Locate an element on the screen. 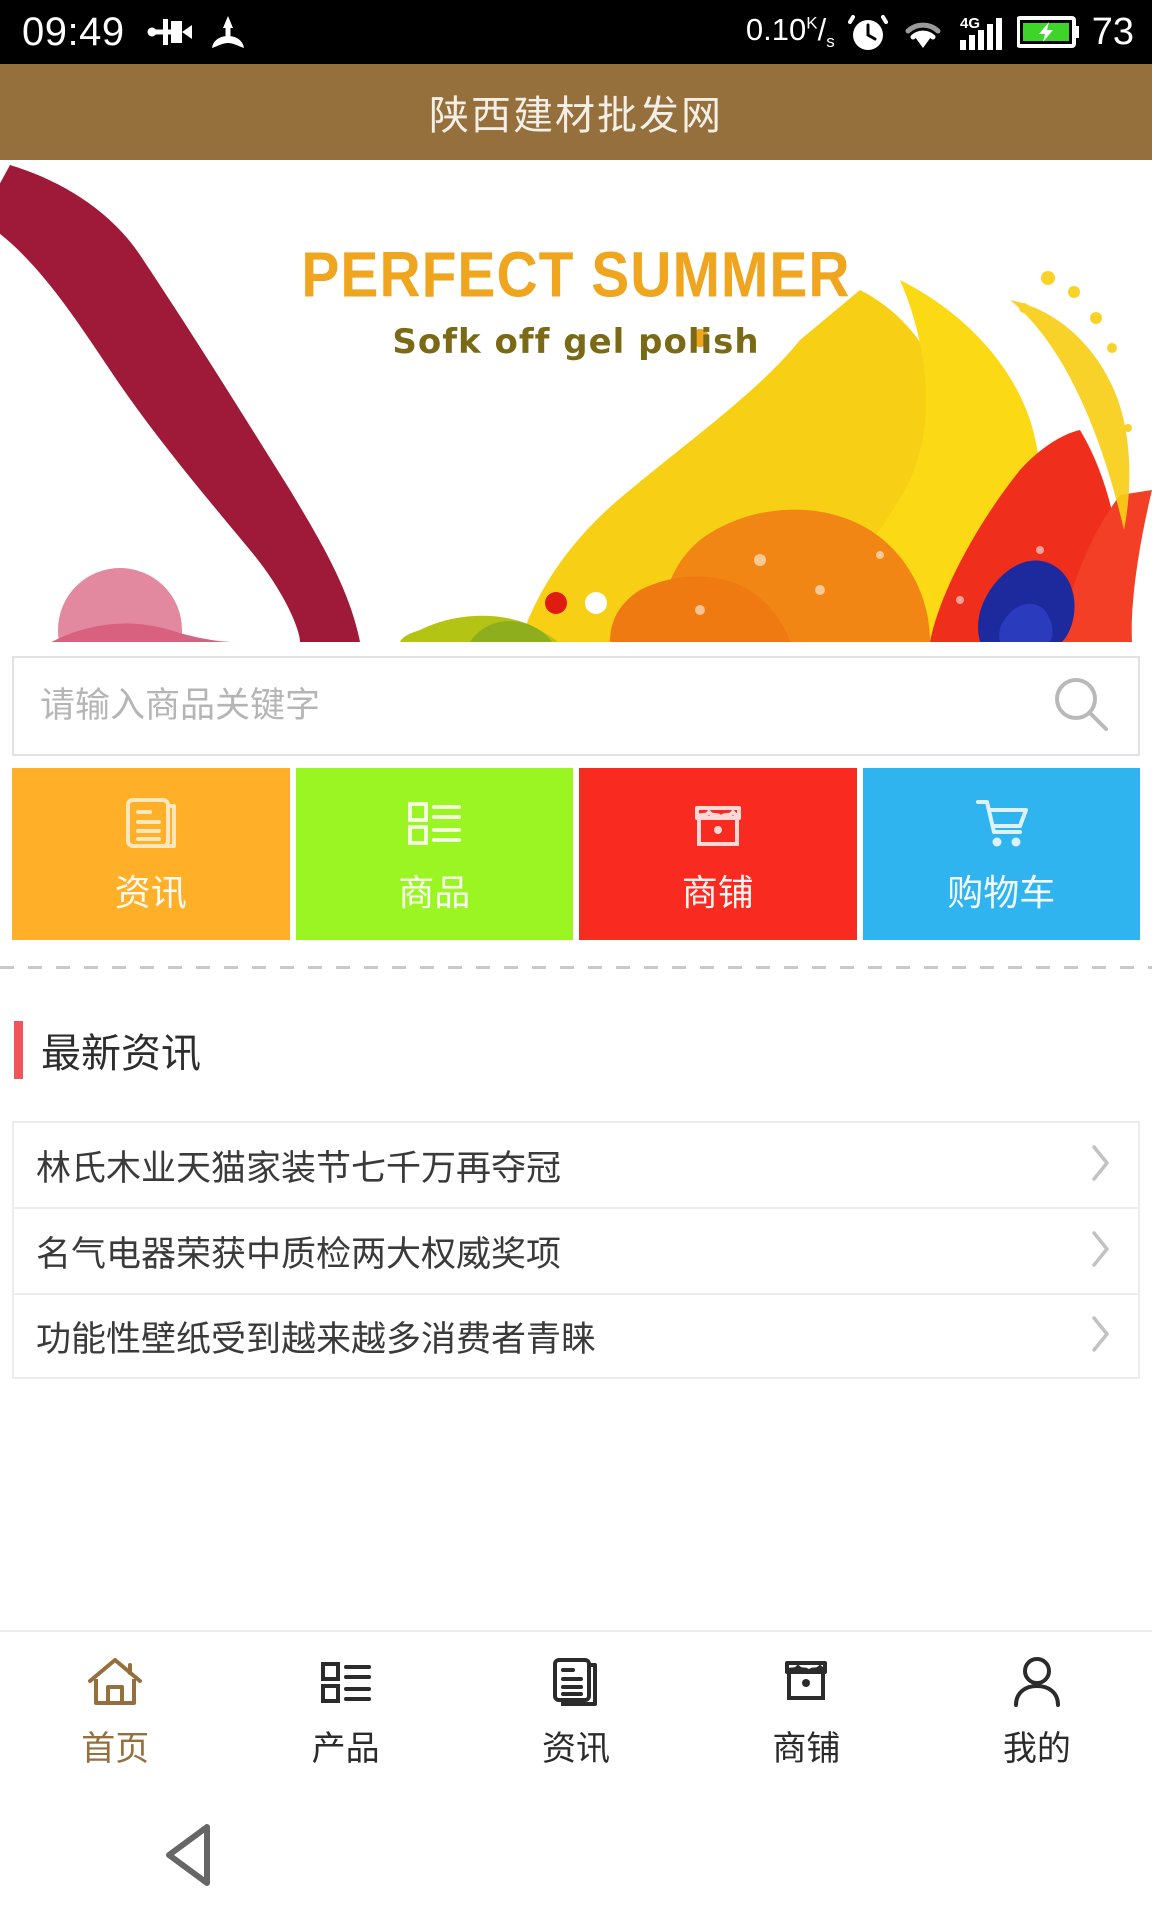 The width and height of the screenshot is (1152, 1920). battery-charging-icon is located at coordinates (1047, 32).